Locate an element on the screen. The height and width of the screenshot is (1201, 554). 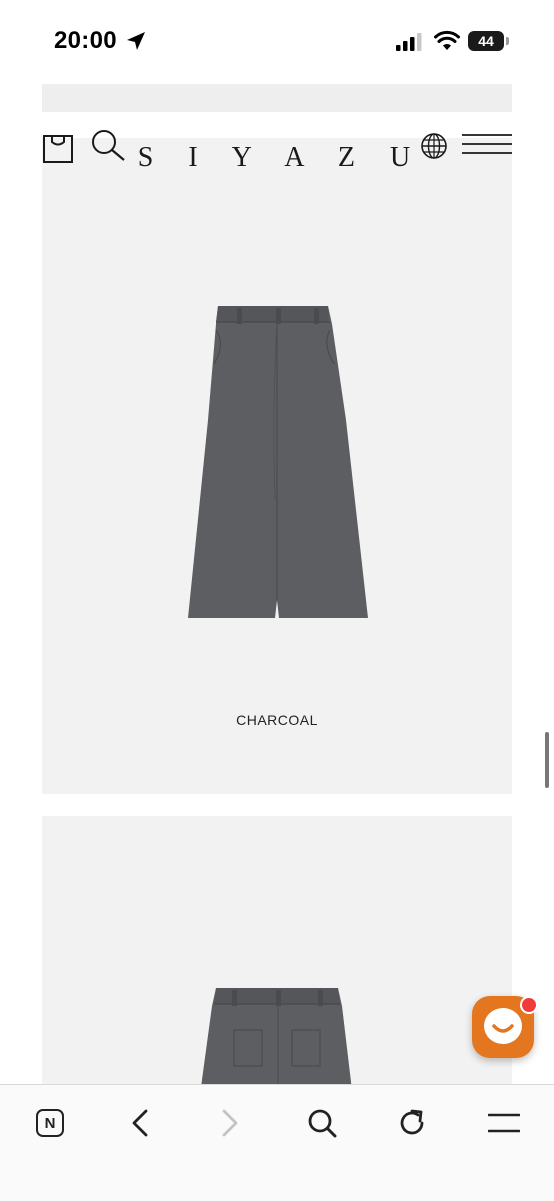
globe-icon is located at coordinates (434, 146).